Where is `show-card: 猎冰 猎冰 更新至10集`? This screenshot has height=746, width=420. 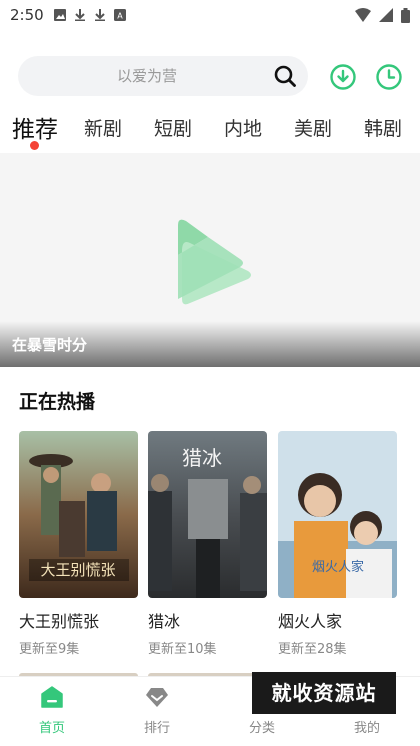
show-card: 猎冰 猎冰 更新至10集 is located at coordinates (207, 544).